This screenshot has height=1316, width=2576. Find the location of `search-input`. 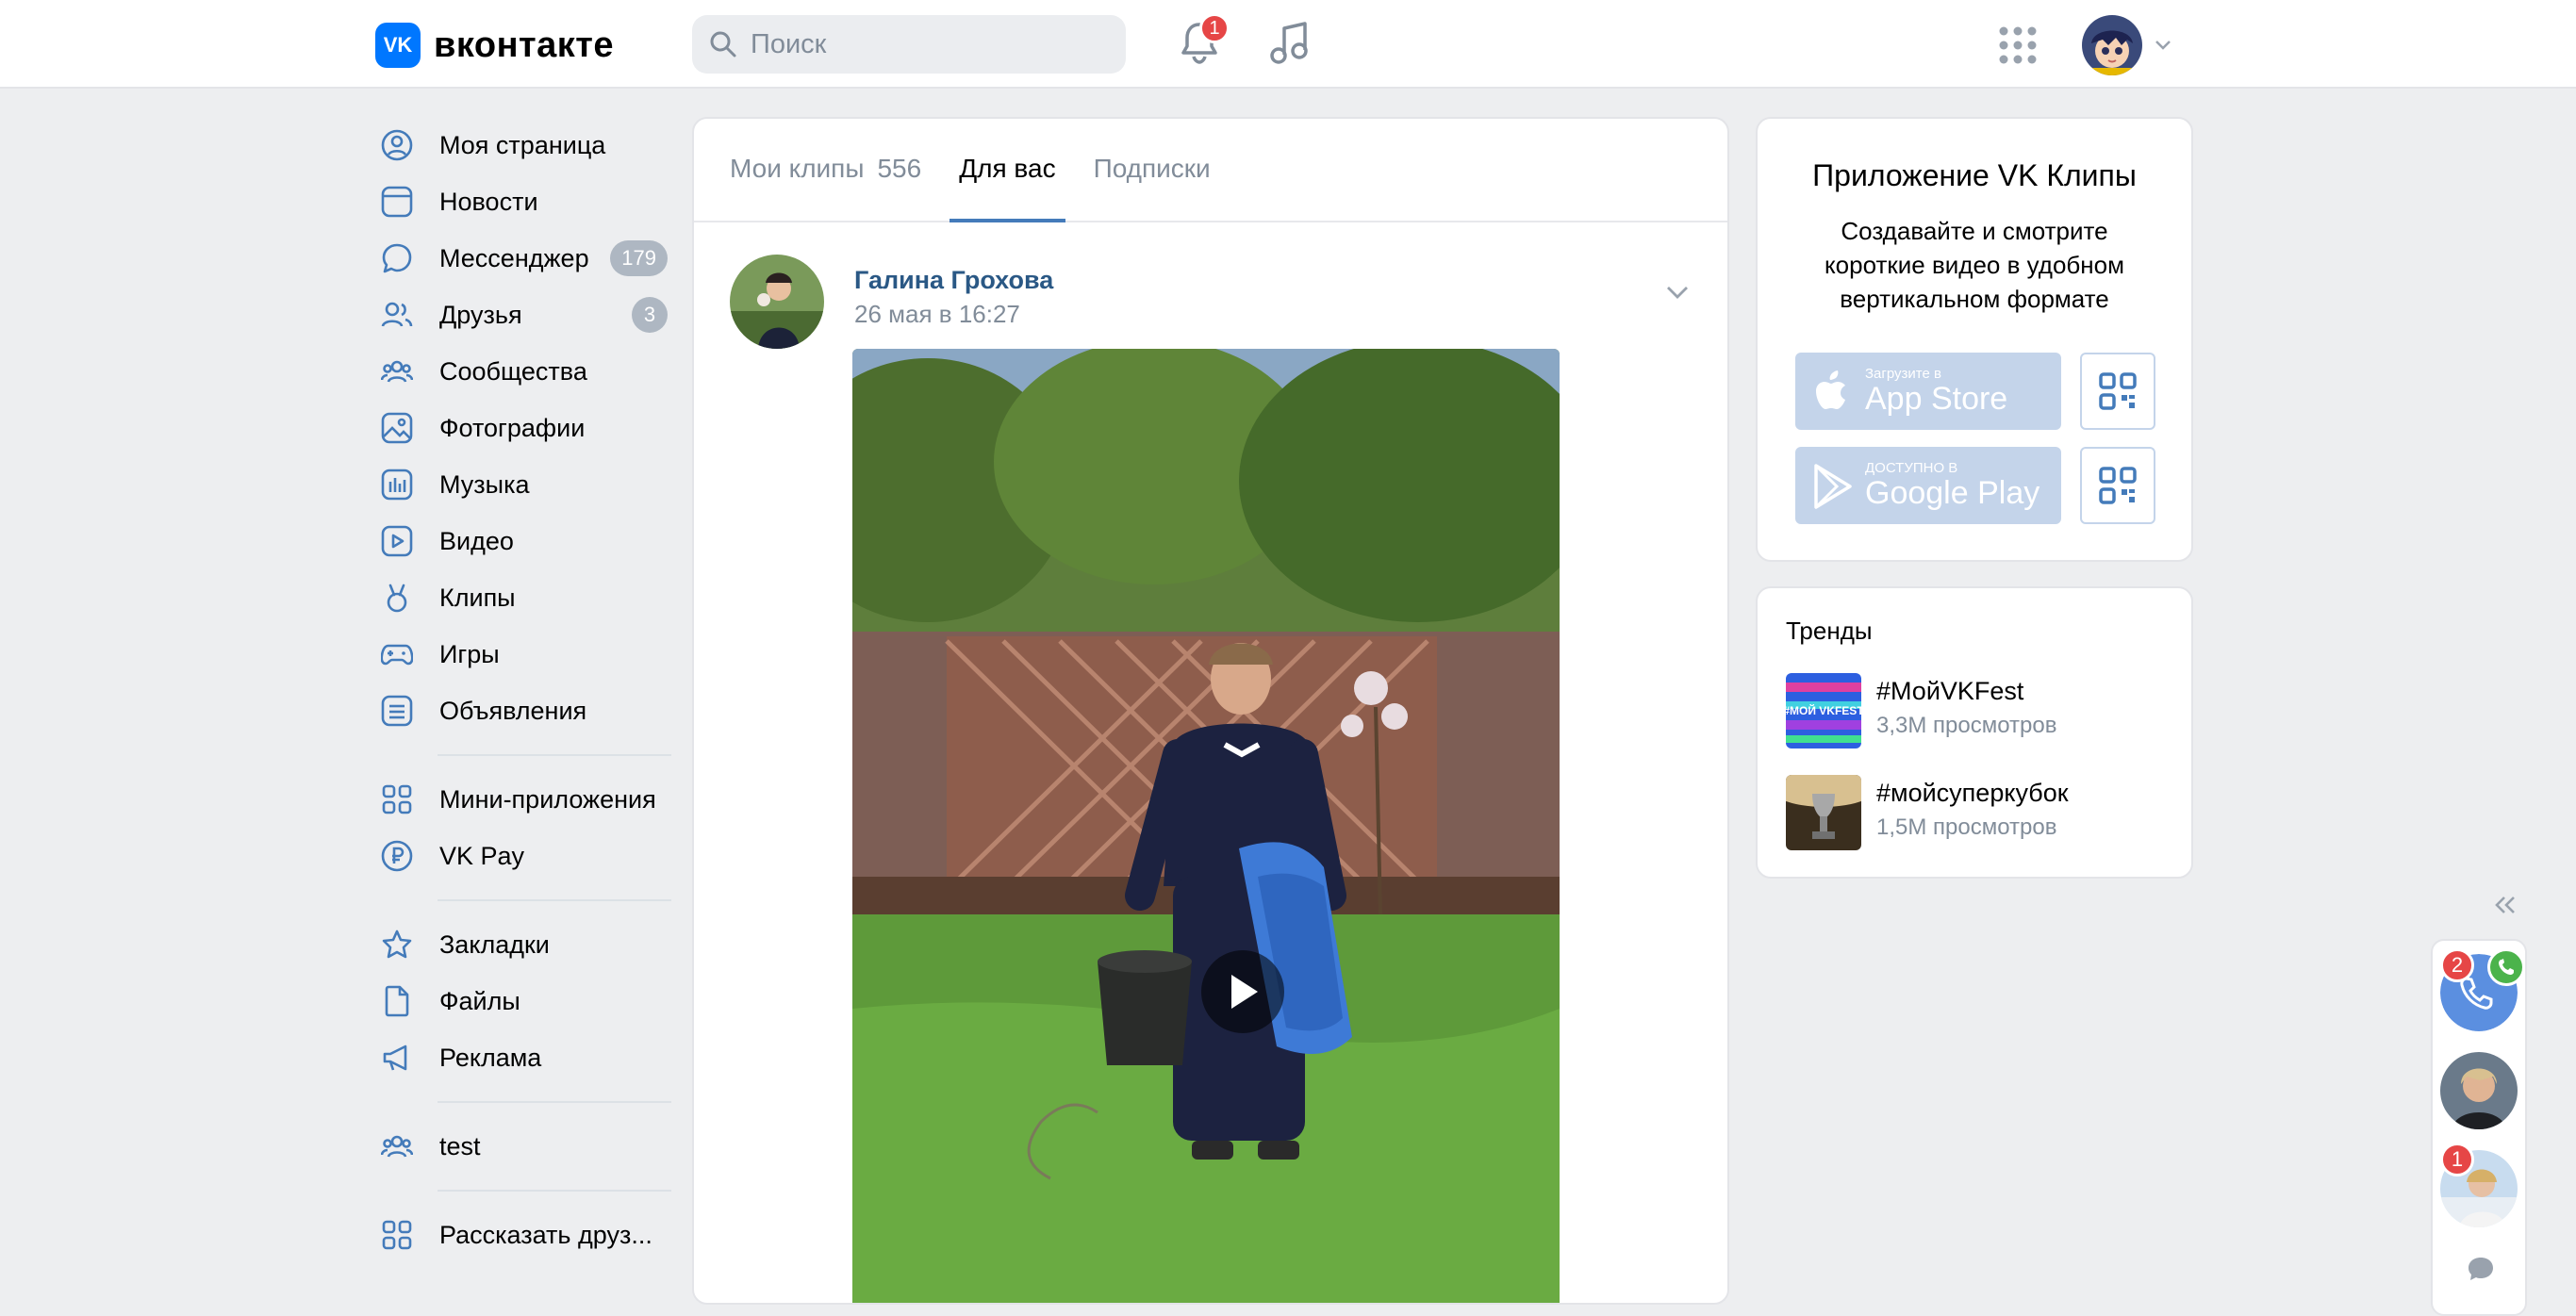

search-input is located at coordinates (920, 44).